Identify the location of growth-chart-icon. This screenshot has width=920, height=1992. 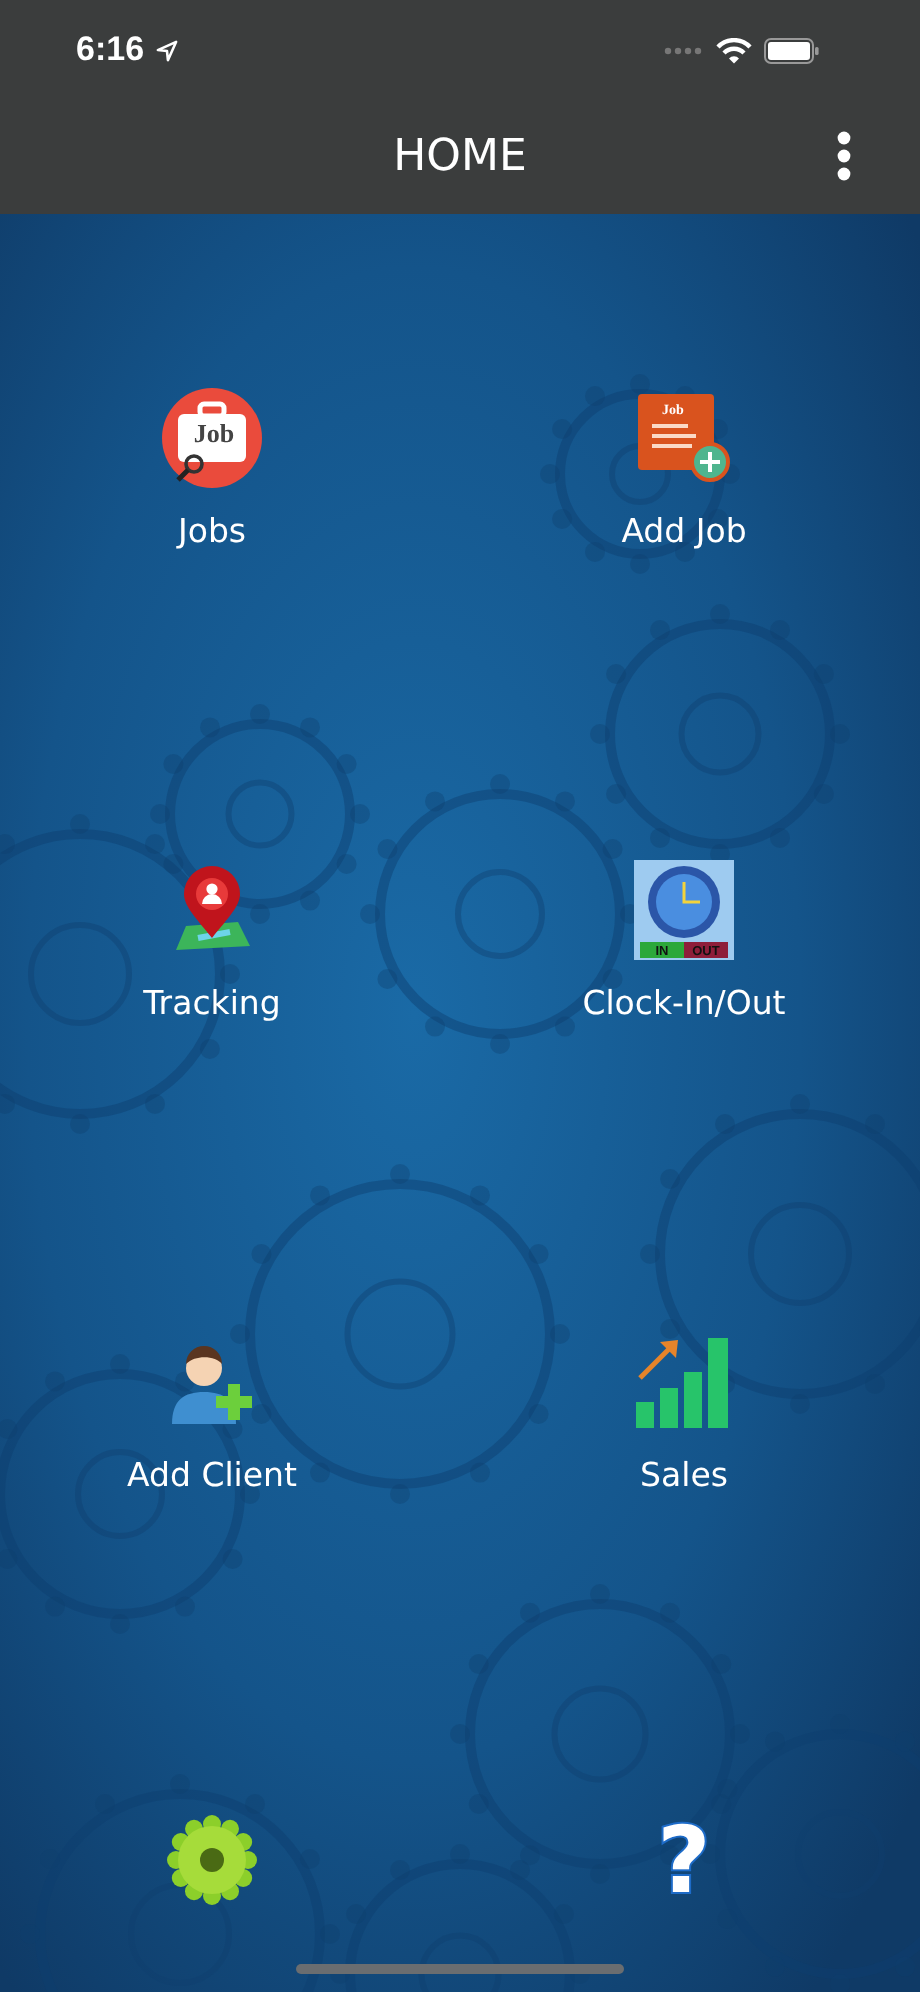
(684, 1382).